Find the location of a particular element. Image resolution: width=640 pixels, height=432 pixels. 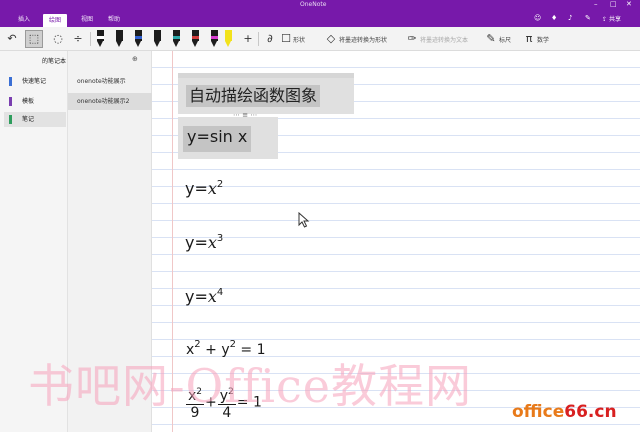

watermark-logo: office66.cn is located at coordinates (576, 412).